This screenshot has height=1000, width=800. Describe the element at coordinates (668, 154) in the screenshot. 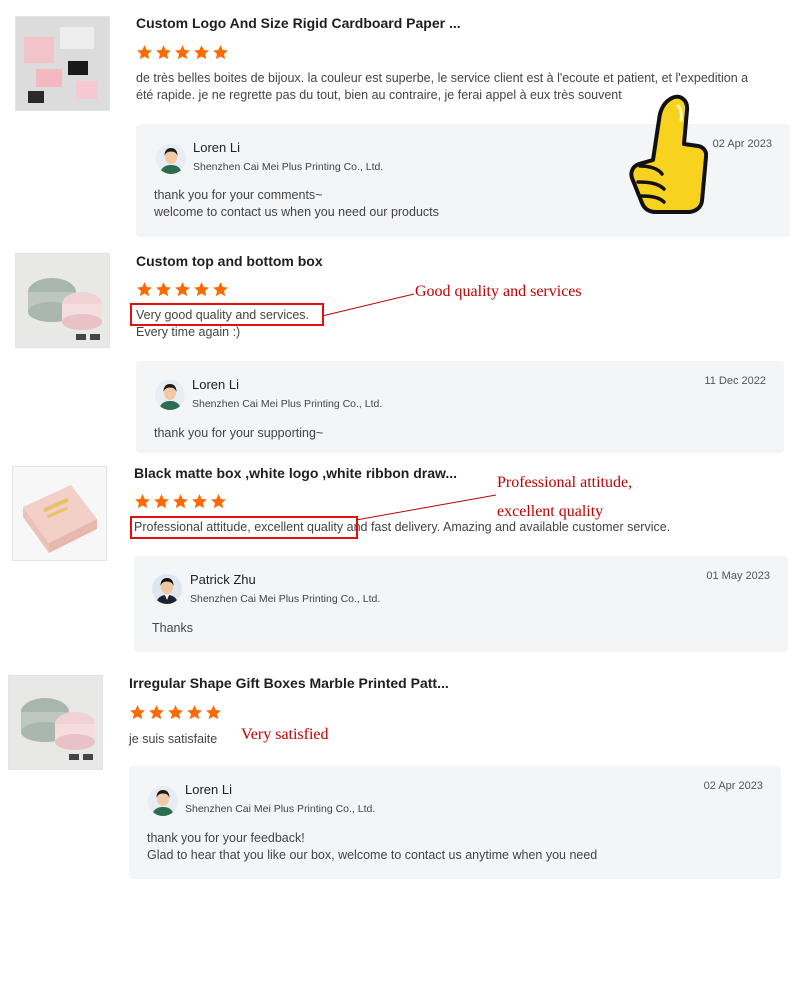

I see `thumbs-up-icon` at that location.